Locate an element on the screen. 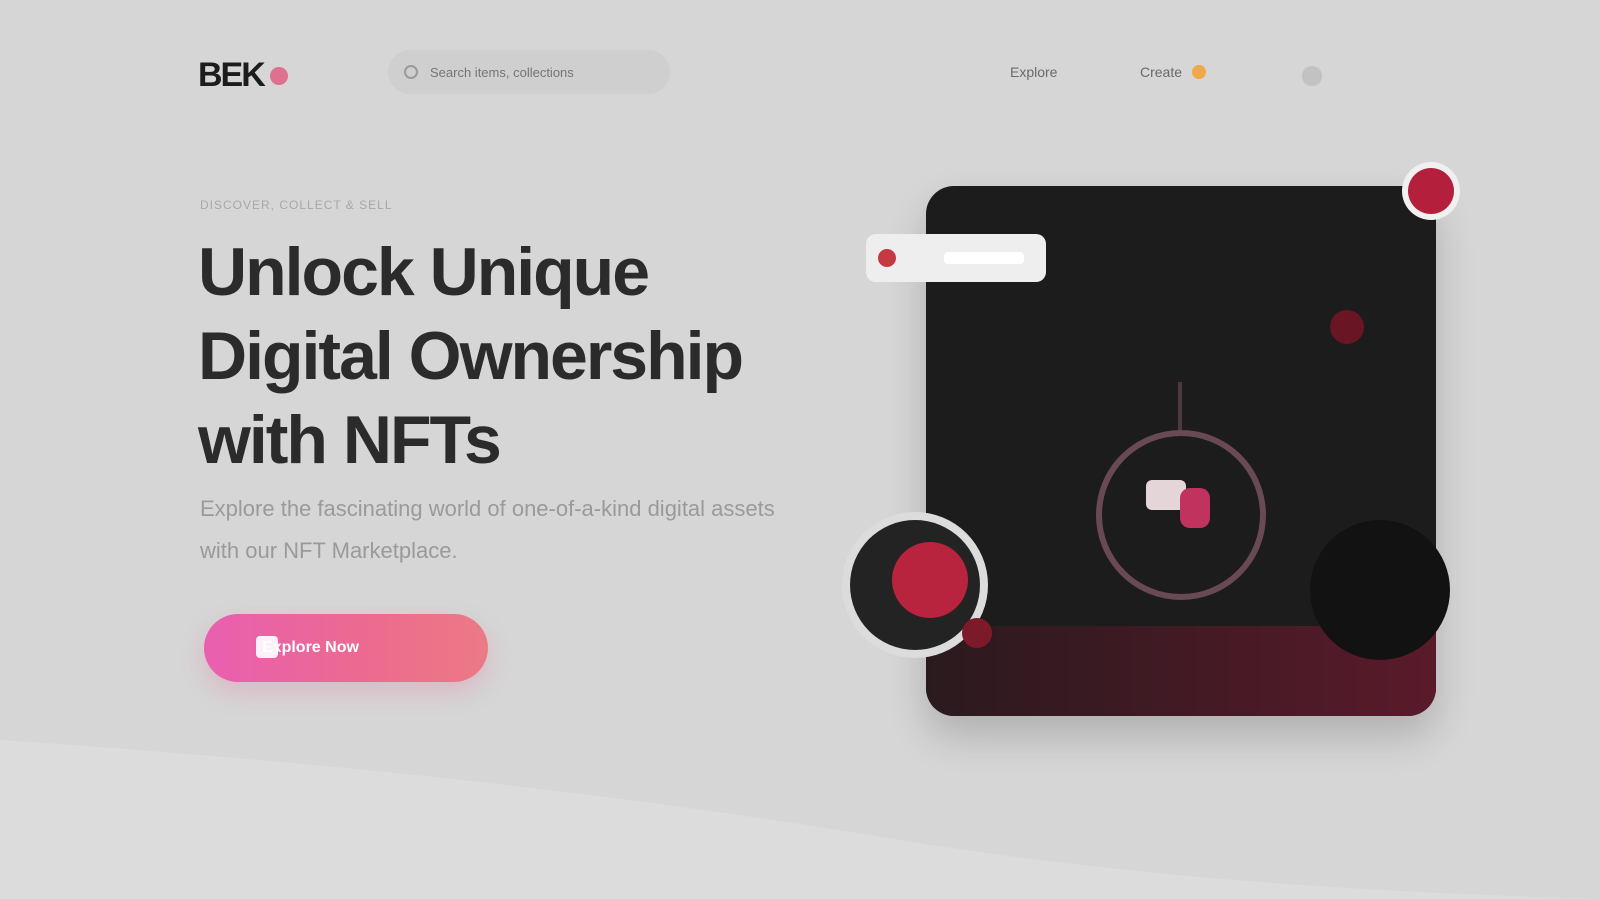 The height and width of the screenshot is (899, 1600). label-chip is located at coordinates (956, 258).